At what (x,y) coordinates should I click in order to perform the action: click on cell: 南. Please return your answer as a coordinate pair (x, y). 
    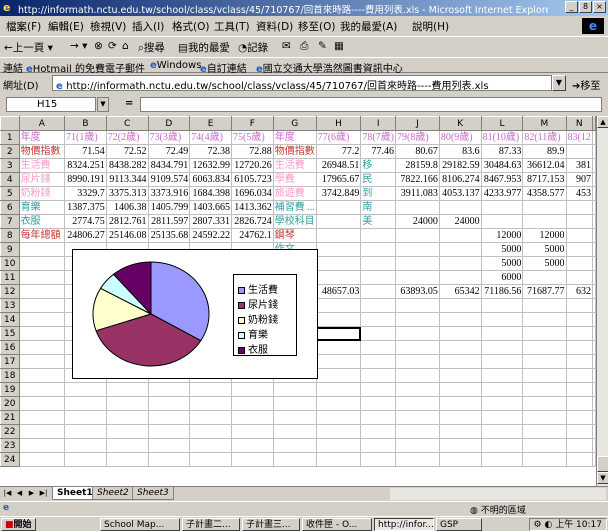
    Looking at the image, I should click on (378, 207).